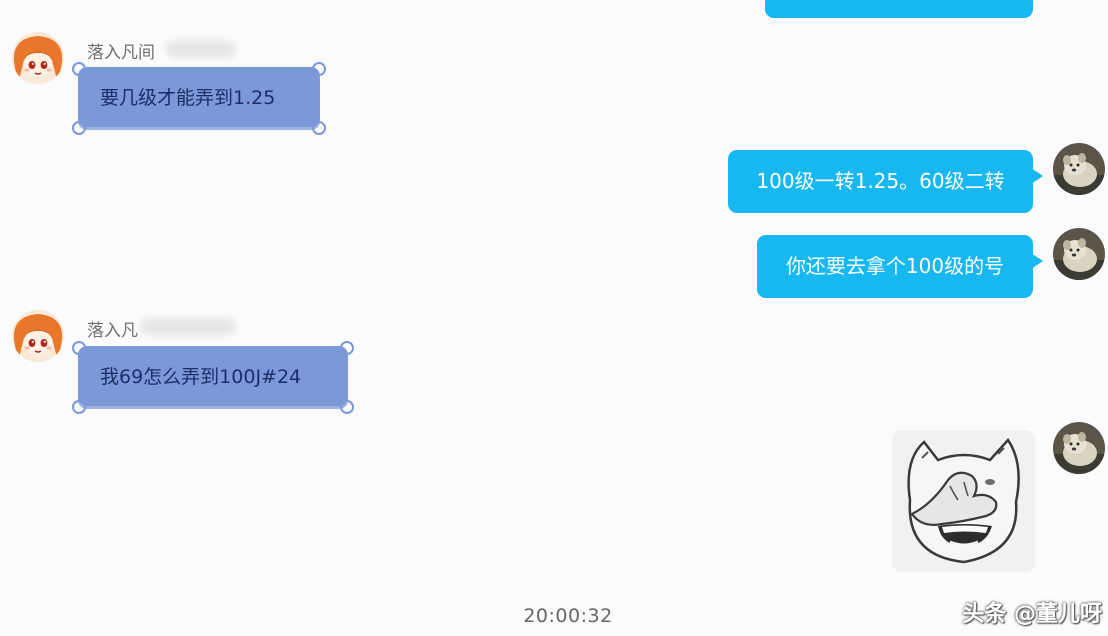  Describe the element at coordinates (568, 616) in the screenshot. I see `message-timestamp: 20:00:32` at that location.